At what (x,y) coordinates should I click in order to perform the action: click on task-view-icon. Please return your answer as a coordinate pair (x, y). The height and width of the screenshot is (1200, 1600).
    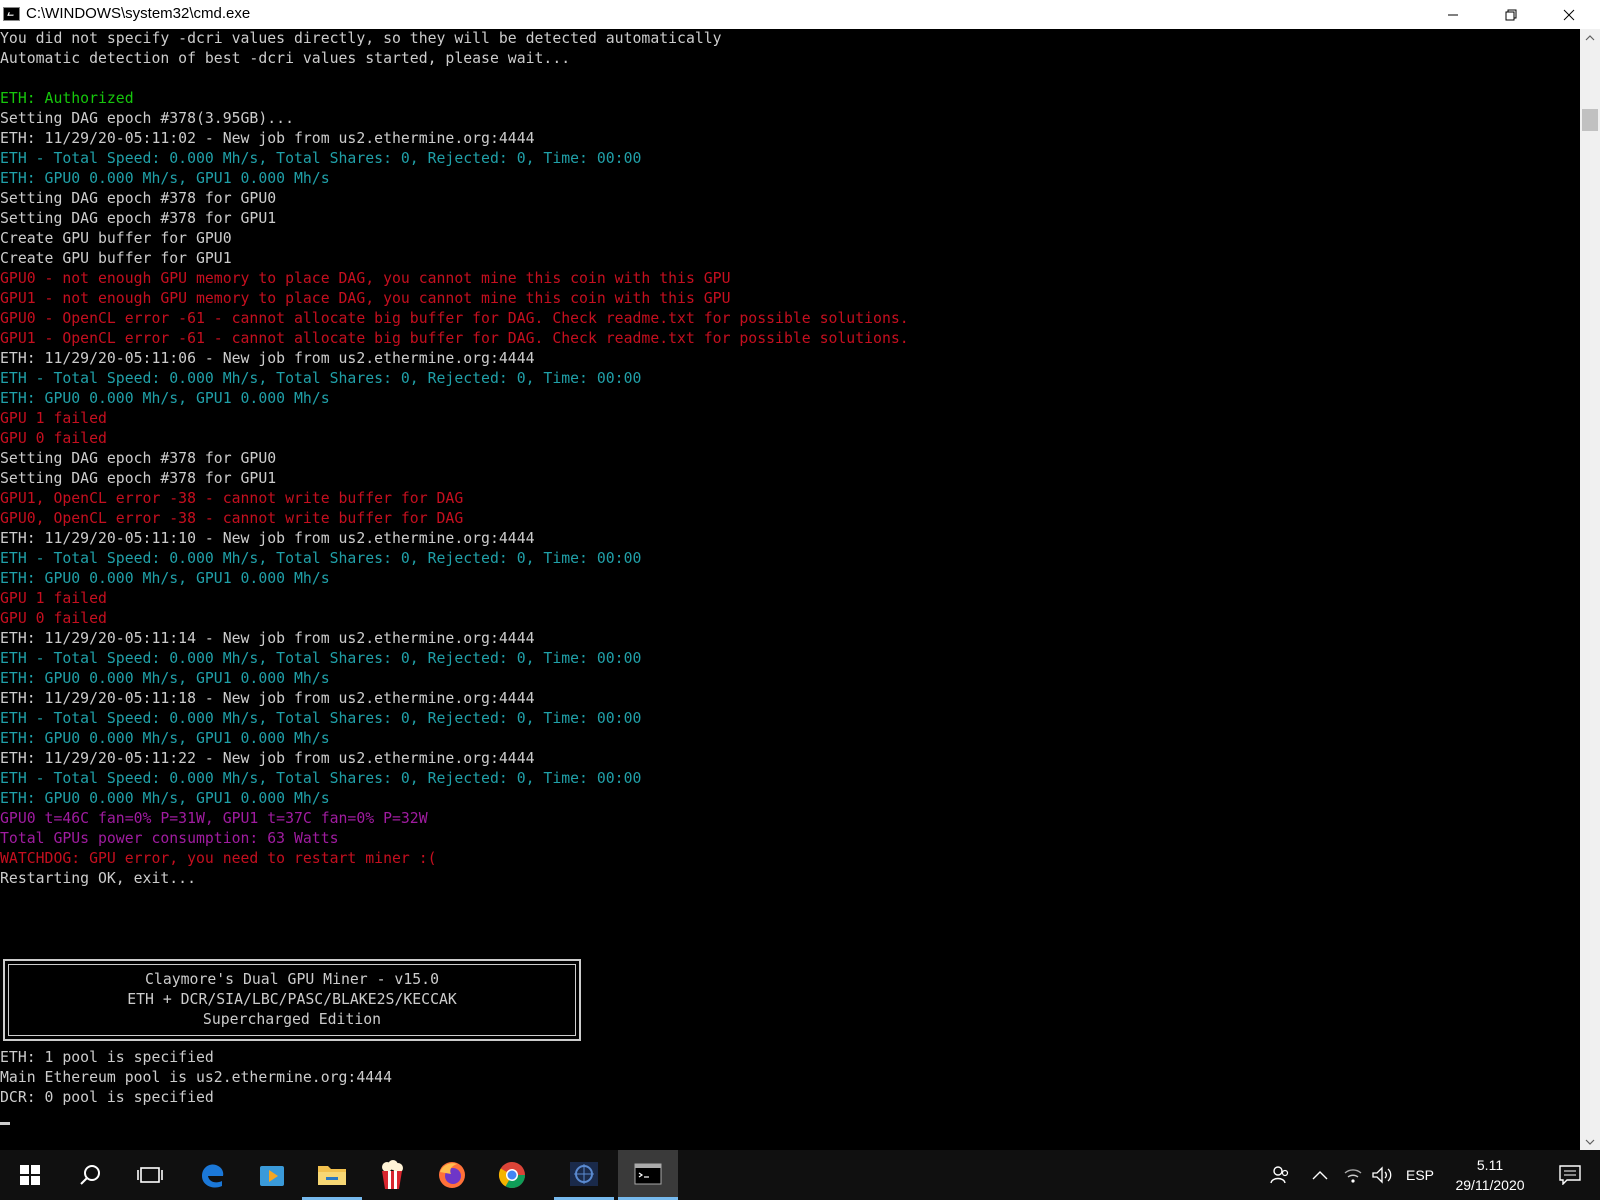
    Looking at the image, I should click on (150, 1175).